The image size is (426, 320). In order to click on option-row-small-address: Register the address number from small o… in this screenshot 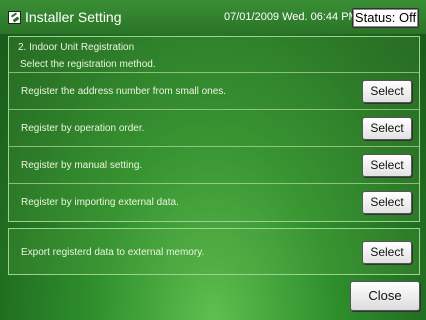, I will do `click(214, 91)`.